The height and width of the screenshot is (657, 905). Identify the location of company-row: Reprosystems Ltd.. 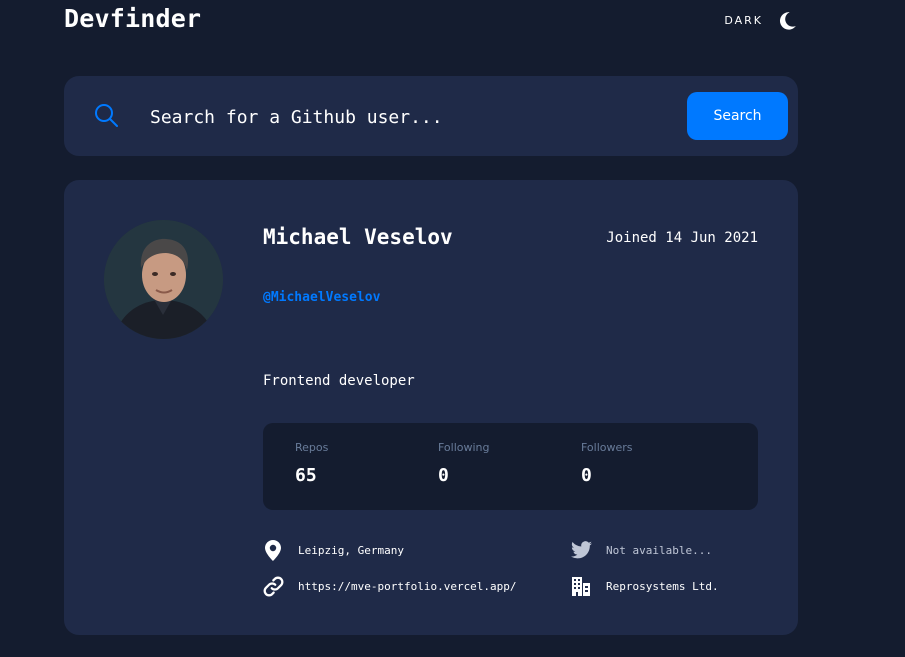
(644, 586).